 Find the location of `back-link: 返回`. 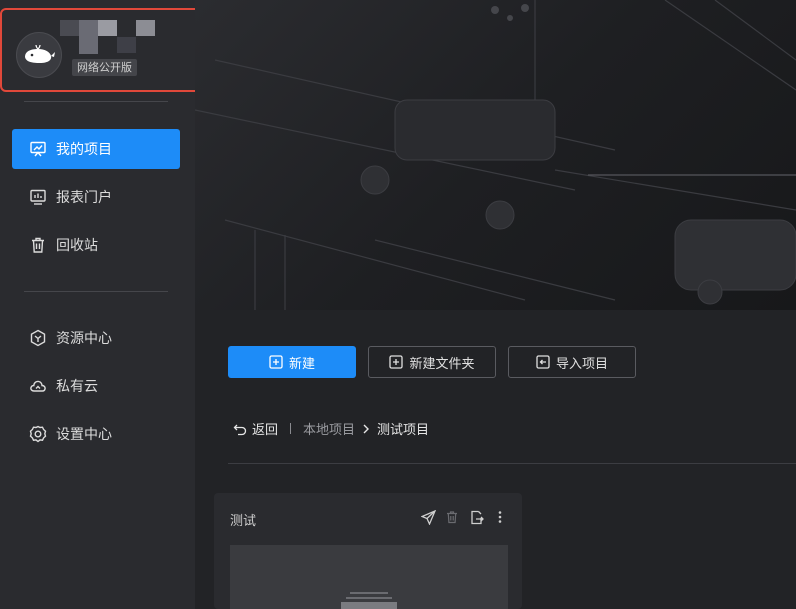

back-link: 返回 is located at coordinates (255, 428).